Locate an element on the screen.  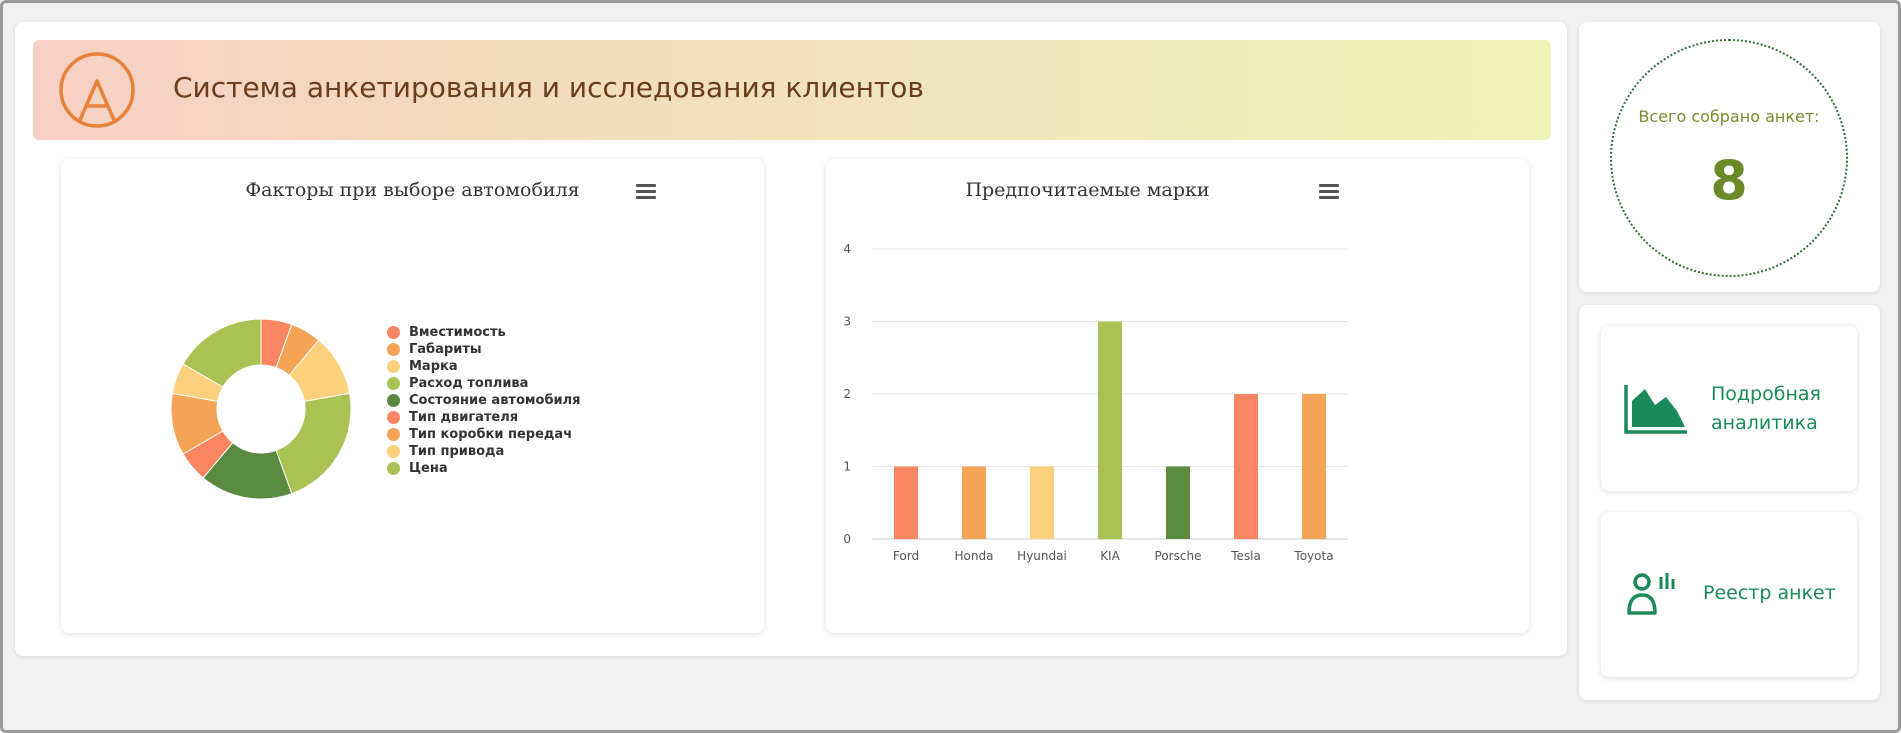
factors-donut-chart is located at coordinates (261, 409).